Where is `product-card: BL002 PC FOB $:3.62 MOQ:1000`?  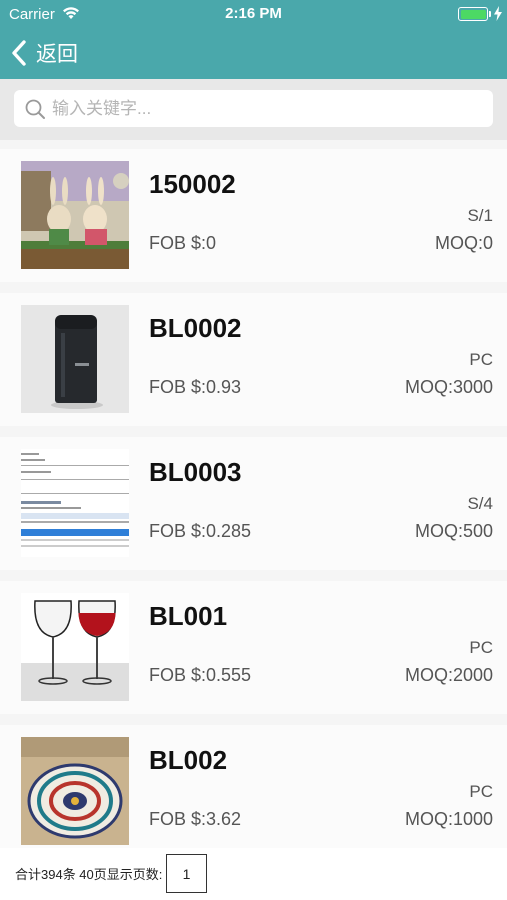 product-card: BL002 PC FOB $:3.62 MOQ:1000 is located at coordinates (253, 791).